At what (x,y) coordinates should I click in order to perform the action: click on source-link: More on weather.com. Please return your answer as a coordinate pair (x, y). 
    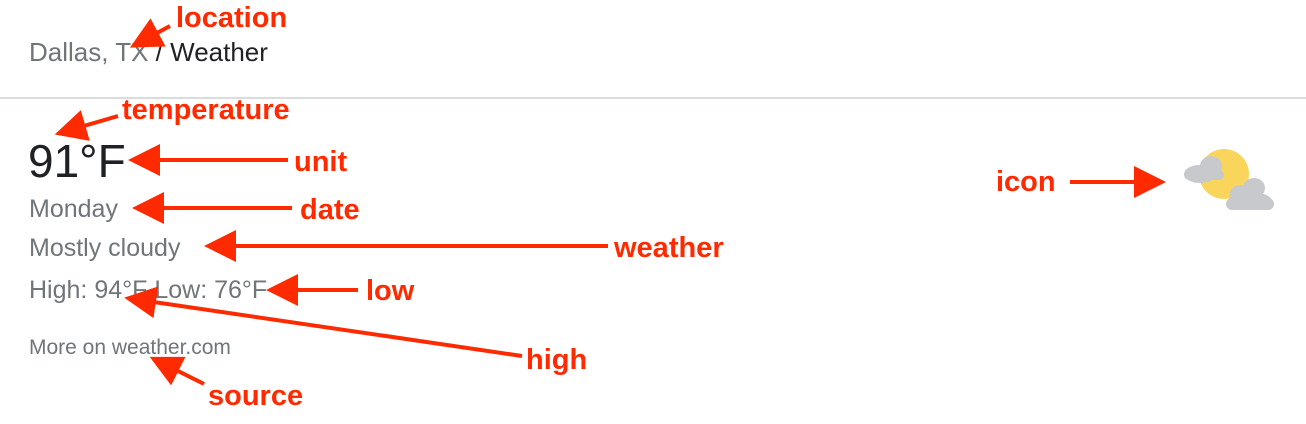
    Looking at the image, I should click on (130, 348).